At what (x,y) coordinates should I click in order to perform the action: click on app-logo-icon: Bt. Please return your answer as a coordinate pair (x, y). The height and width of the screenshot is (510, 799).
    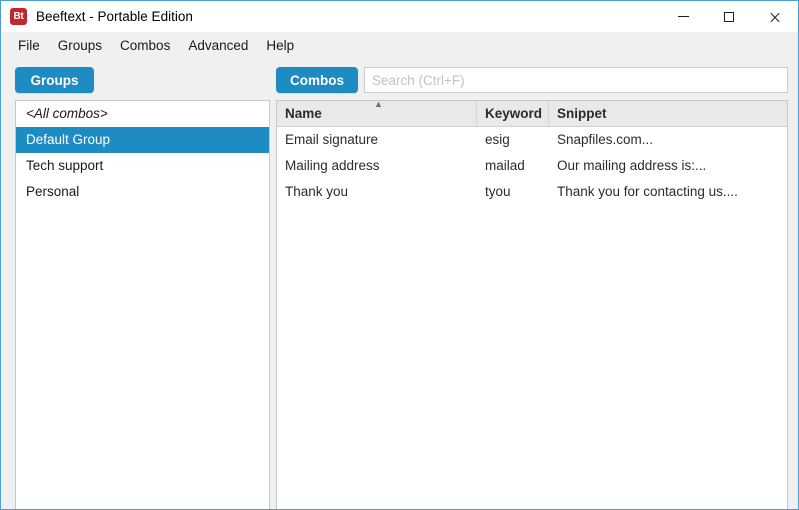
    Looking at the image, I should click on (18, 16).